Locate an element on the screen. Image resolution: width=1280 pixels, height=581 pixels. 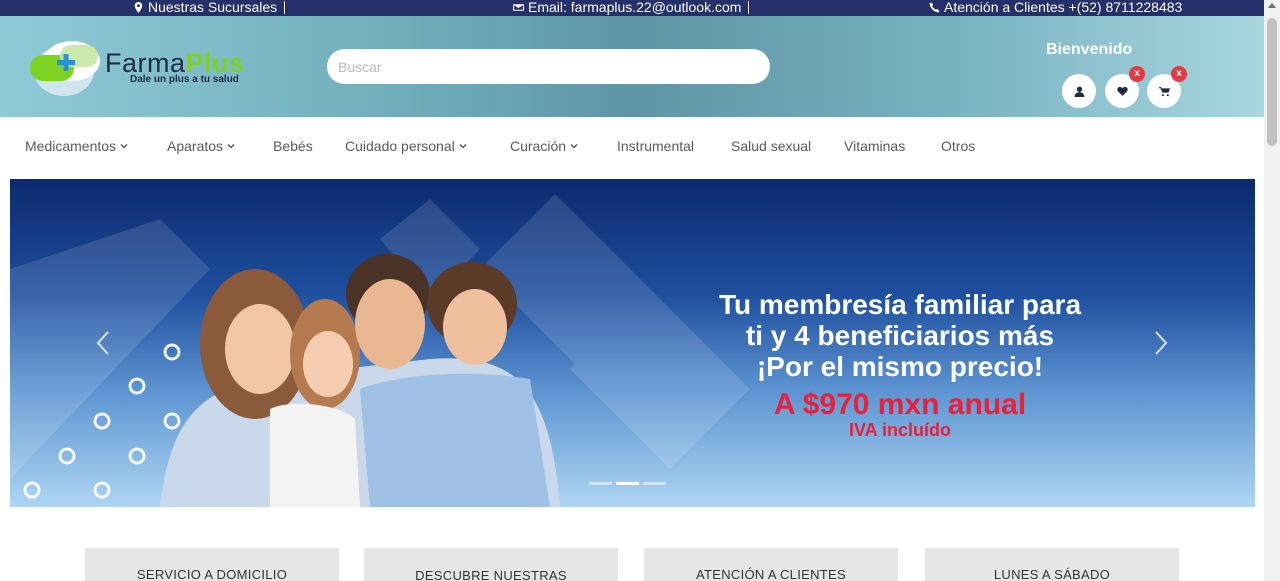
welcome-text: Bienvenido is located at coordinates (1089, 49).